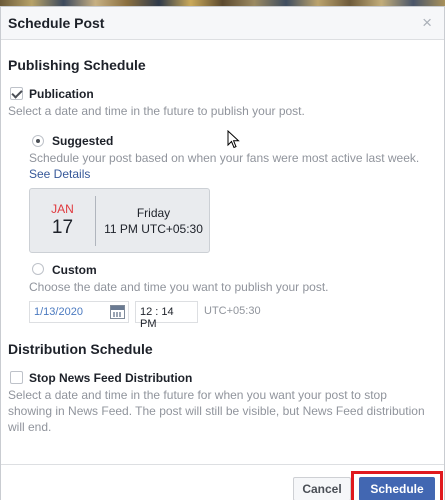 The height and width of the screenshot is (500, 445). What do you see at coordinates (233, 139) in the screenshot?
I see `cursor-icon` at bounding box center [233, 139].